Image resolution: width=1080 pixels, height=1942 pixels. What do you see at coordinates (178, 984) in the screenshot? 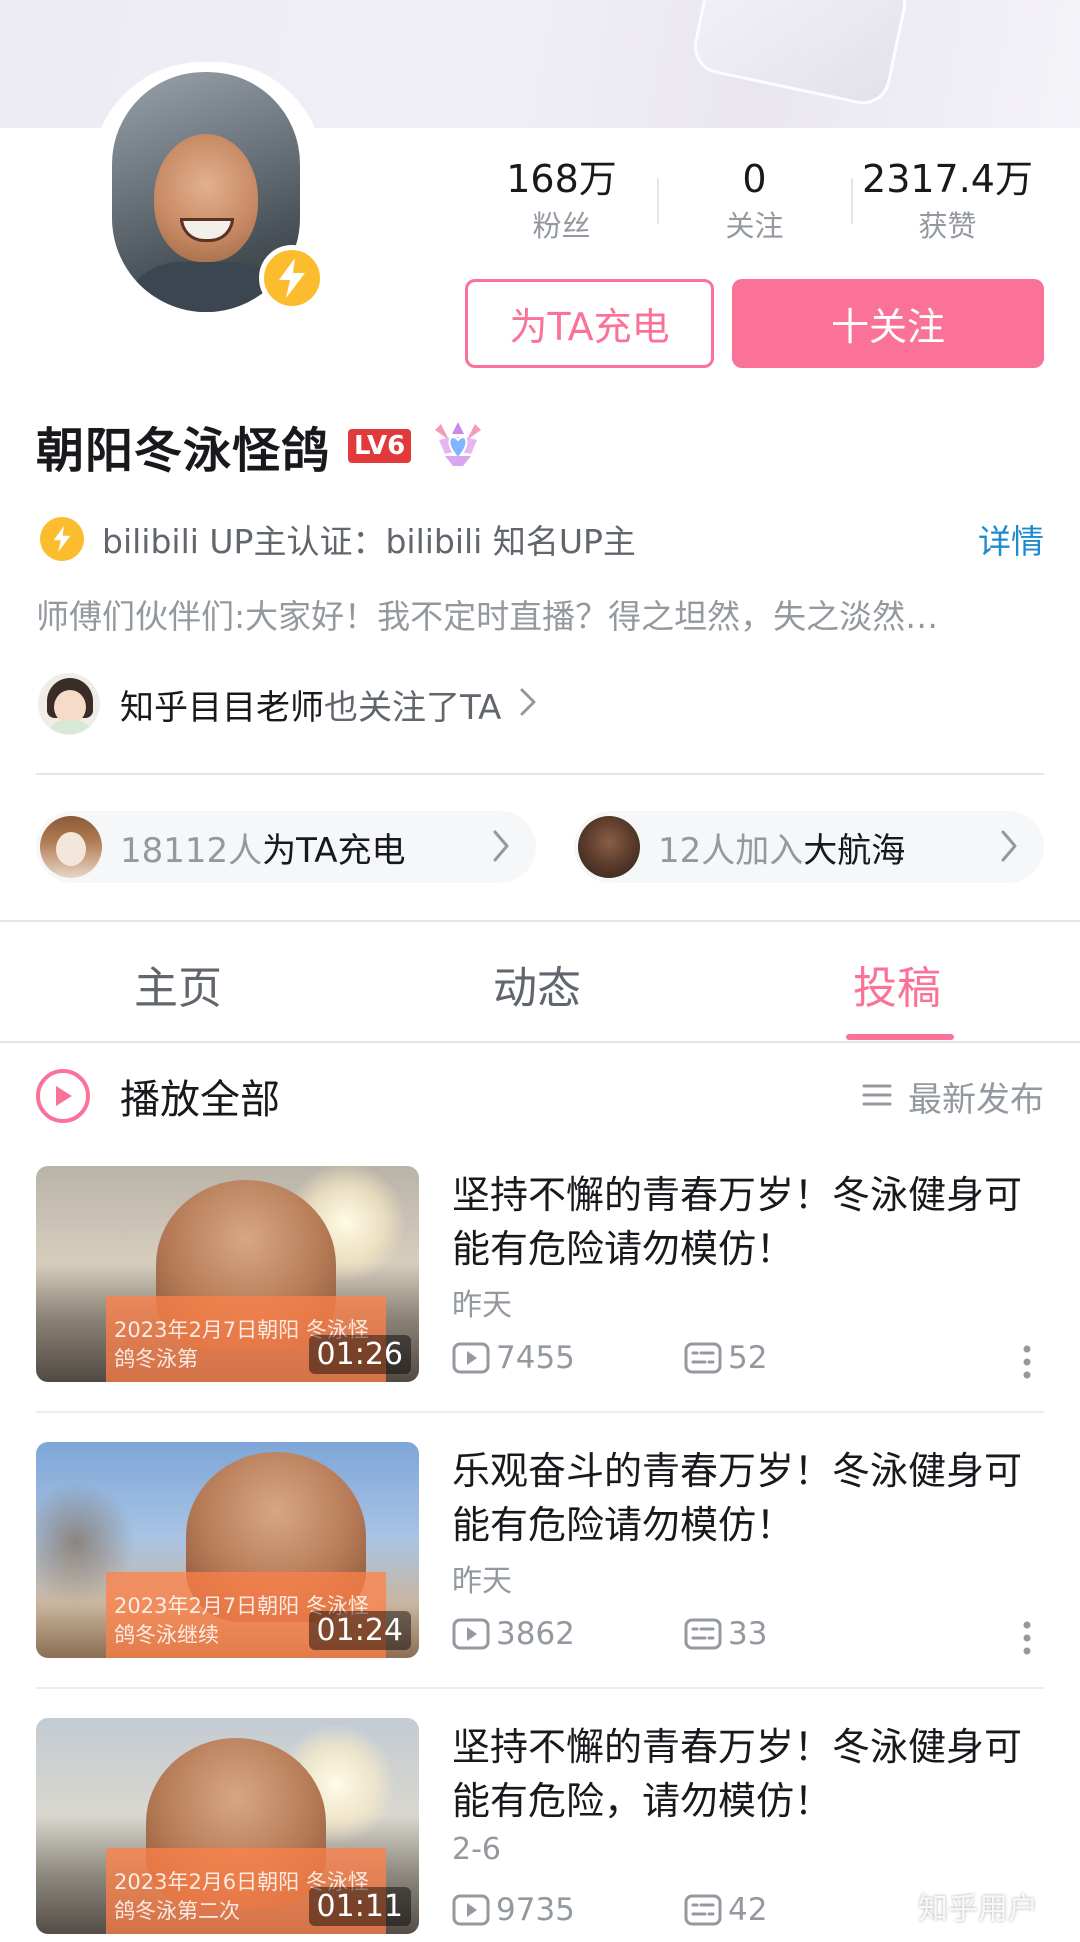
I see `tab-home: 主页` at bounding box center [178, 984].